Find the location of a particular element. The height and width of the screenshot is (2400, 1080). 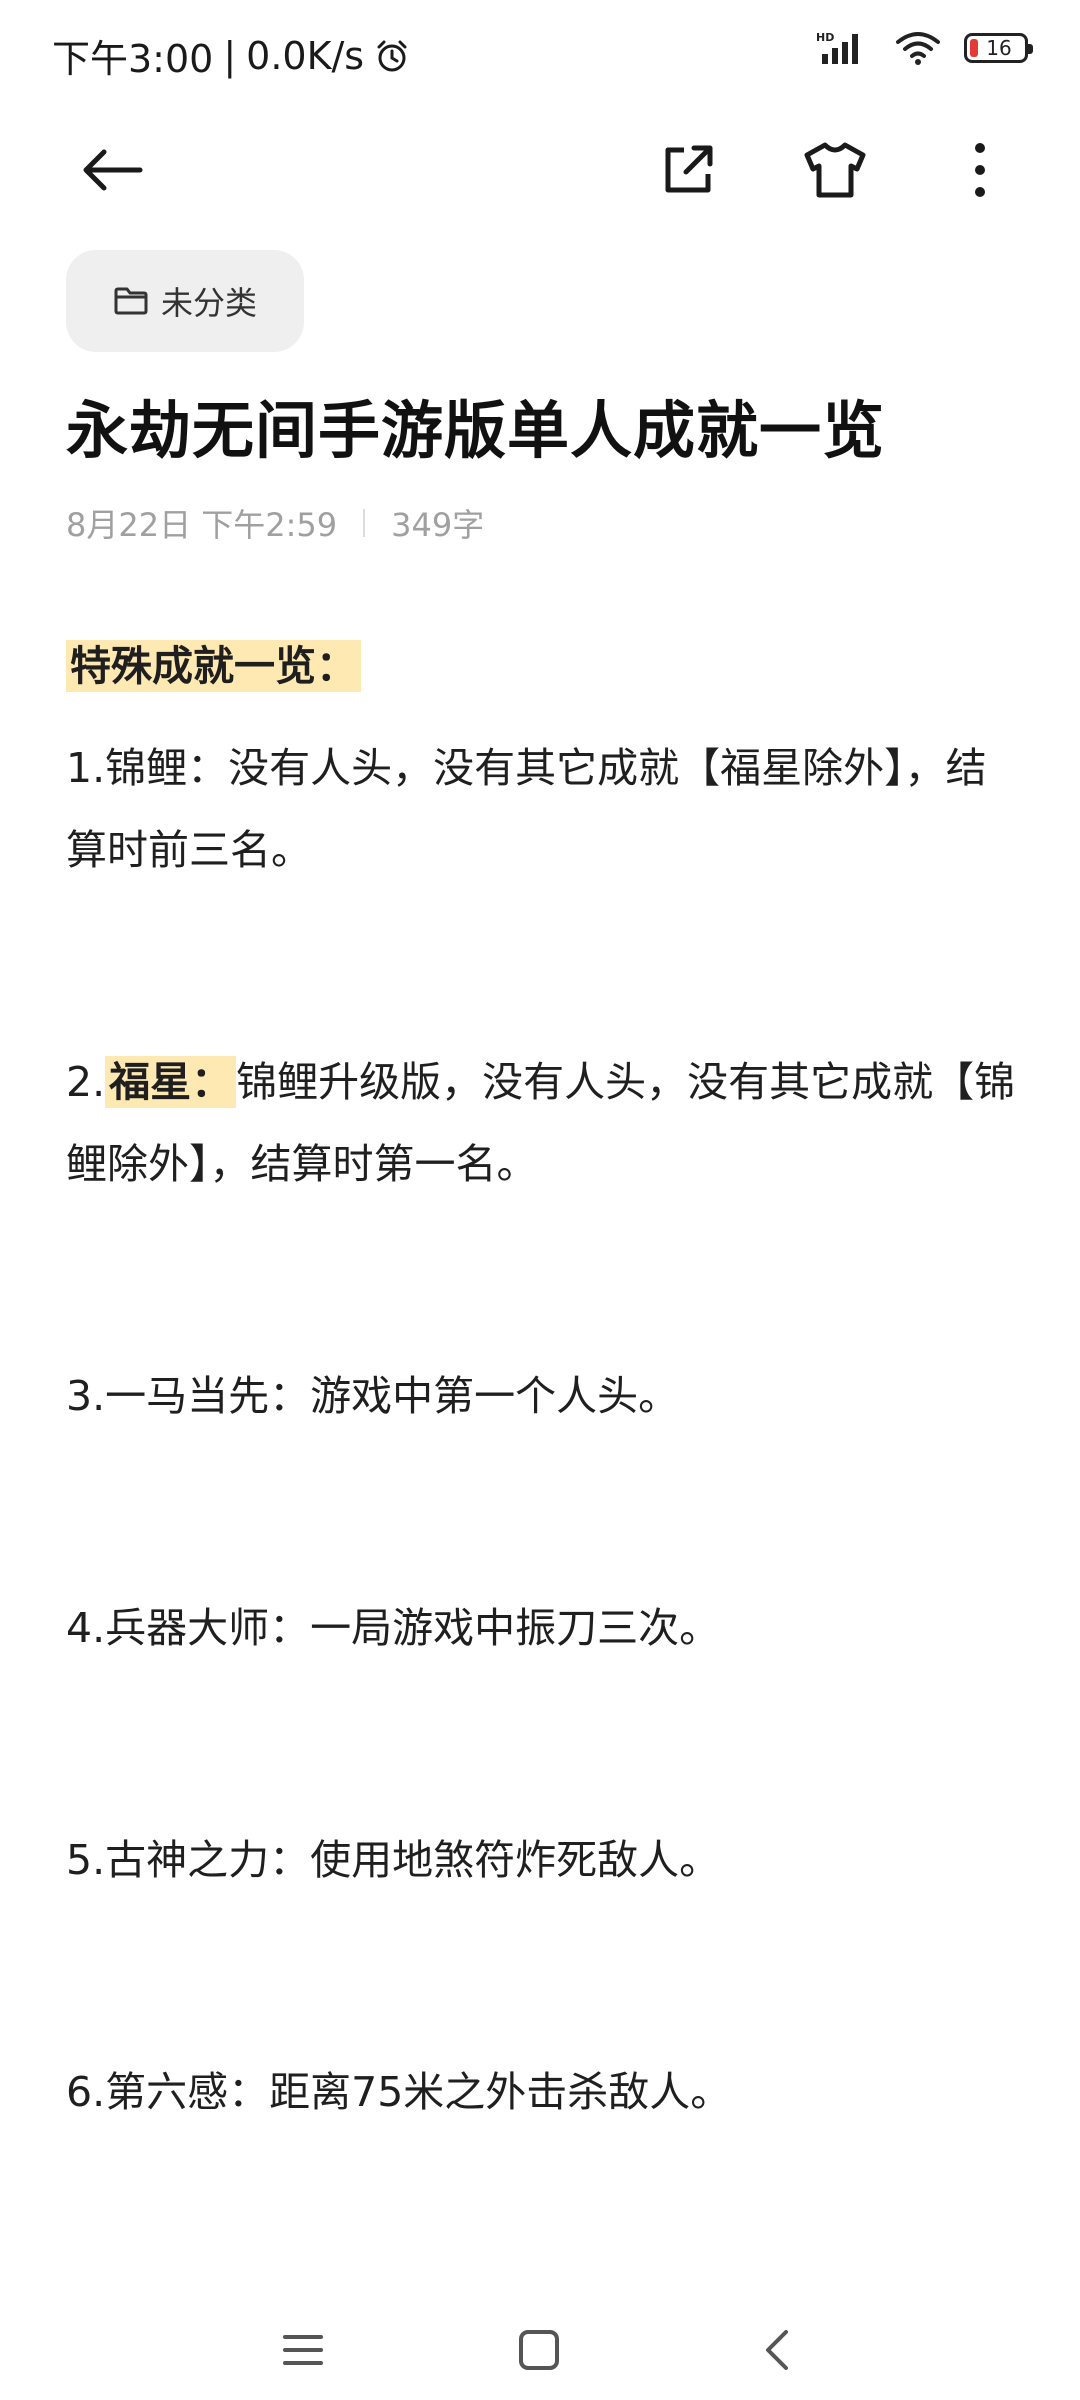

theme-button is located at coordinates (835, 170).